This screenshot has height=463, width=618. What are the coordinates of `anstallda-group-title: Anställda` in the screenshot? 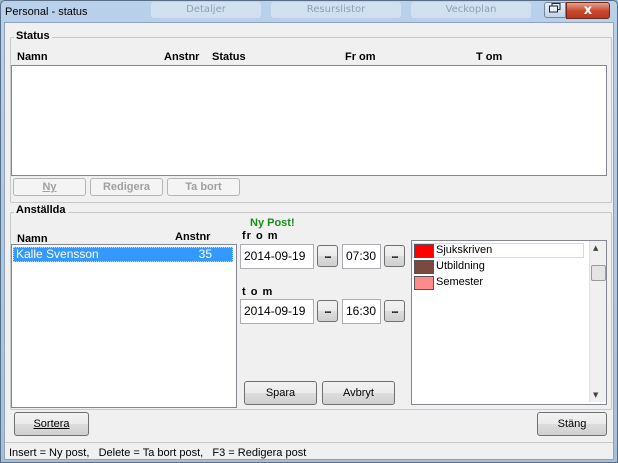 It's located at (41, 210).